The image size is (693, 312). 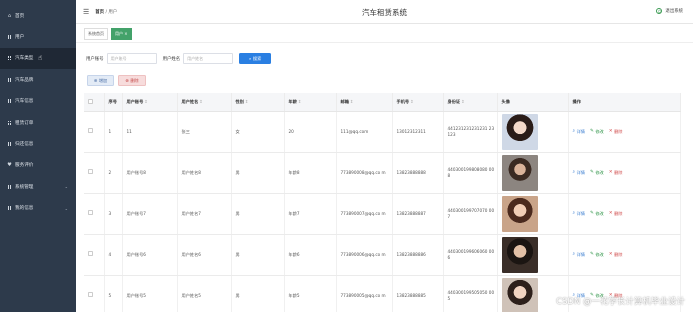 What do you see at coordinates (171, 59) in the screenshot?
I see `name-label: 用户姓名` at bounding box center [171, 59].